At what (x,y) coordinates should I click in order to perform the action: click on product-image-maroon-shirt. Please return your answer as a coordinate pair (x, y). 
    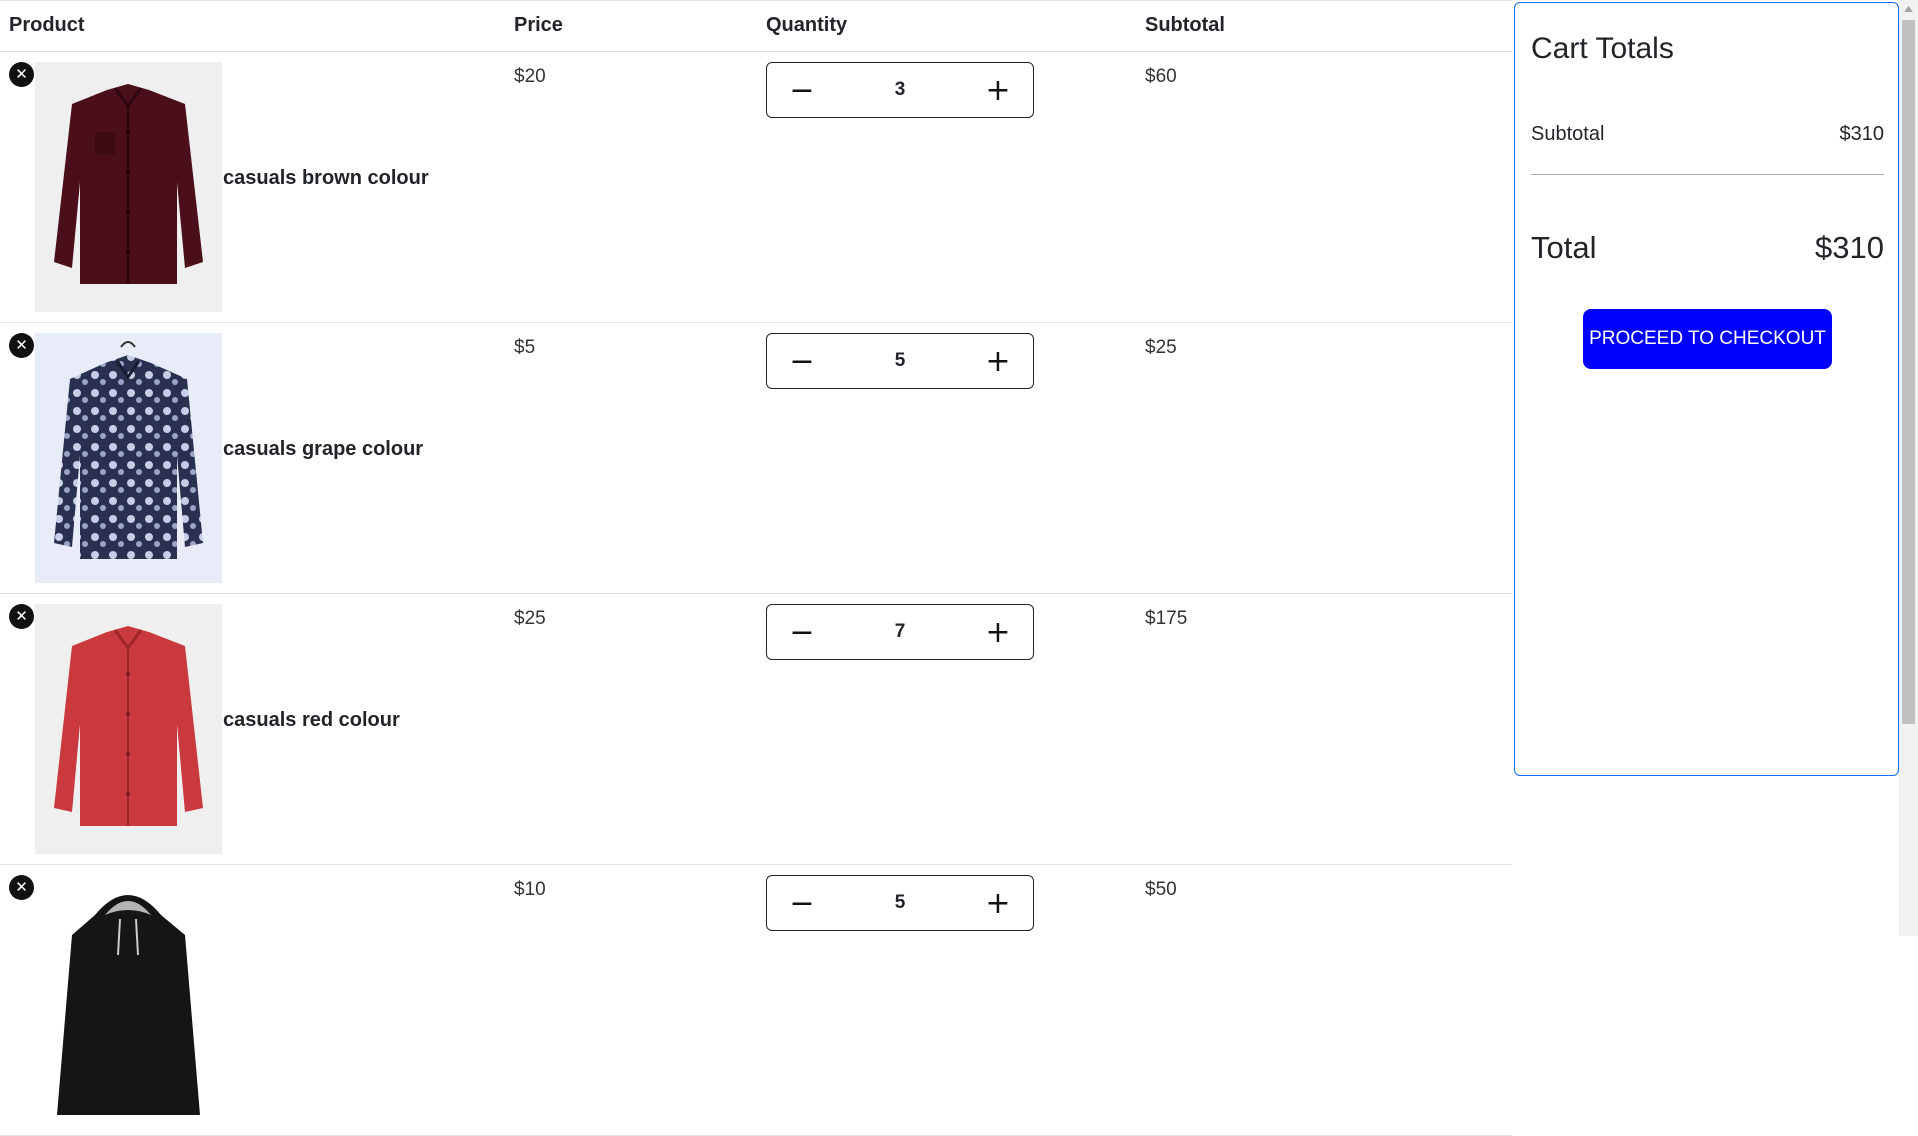
    Looking at the image, I should click on (128, 187).